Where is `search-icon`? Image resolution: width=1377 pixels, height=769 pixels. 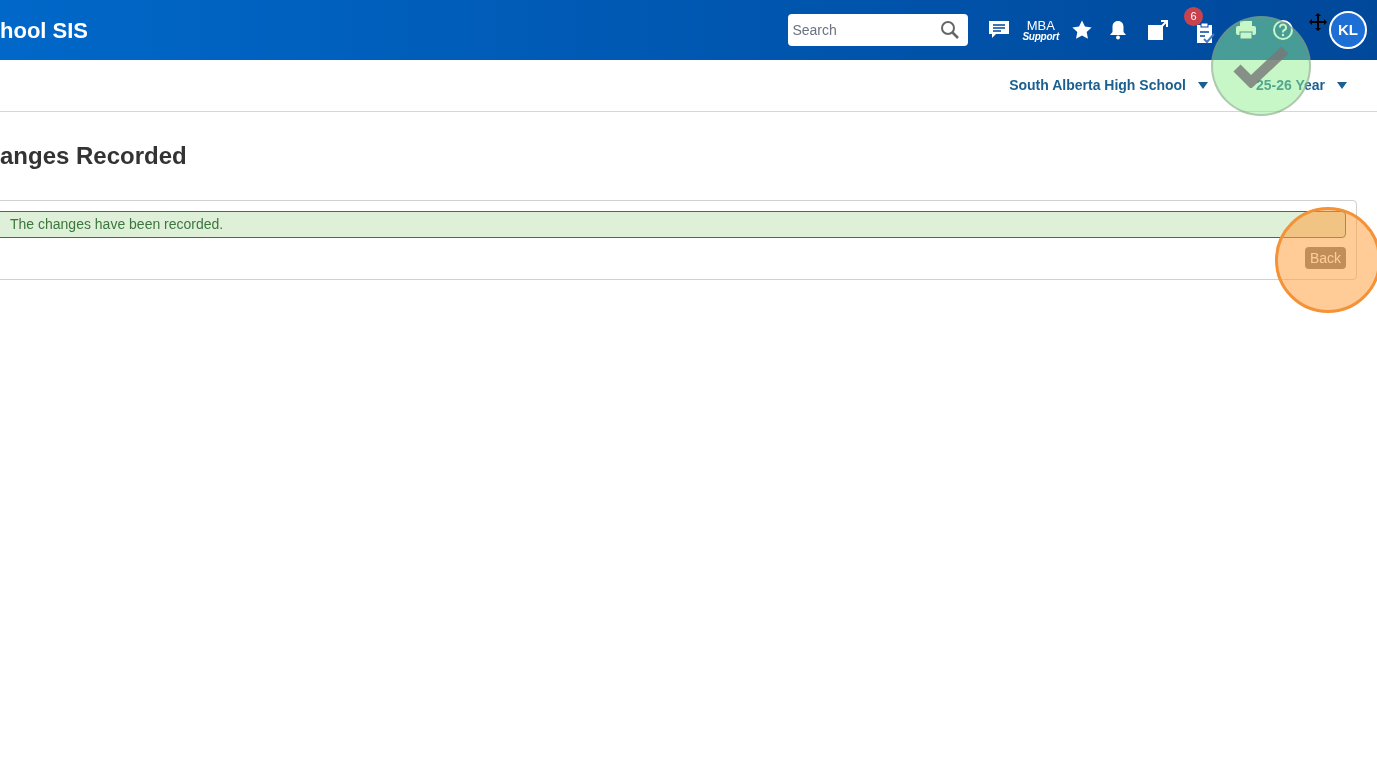 search-icon is located at coordinates (950, 30).